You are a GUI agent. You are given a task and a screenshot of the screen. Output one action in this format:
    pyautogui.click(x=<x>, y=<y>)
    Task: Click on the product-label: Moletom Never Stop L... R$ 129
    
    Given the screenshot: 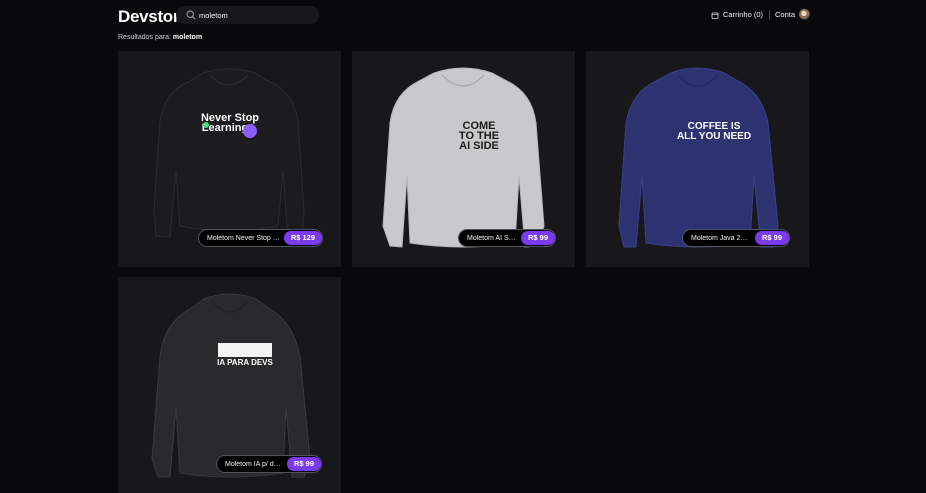 What is the action you would take?
    pyautogui.click(x=260, y=238)
    